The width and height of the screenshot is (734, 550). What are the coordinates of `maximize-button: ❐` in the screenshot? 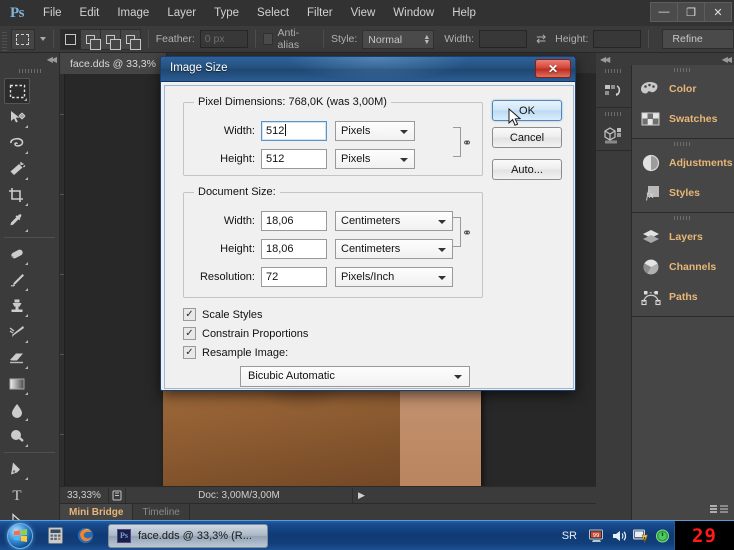 It's located at (691, 12).